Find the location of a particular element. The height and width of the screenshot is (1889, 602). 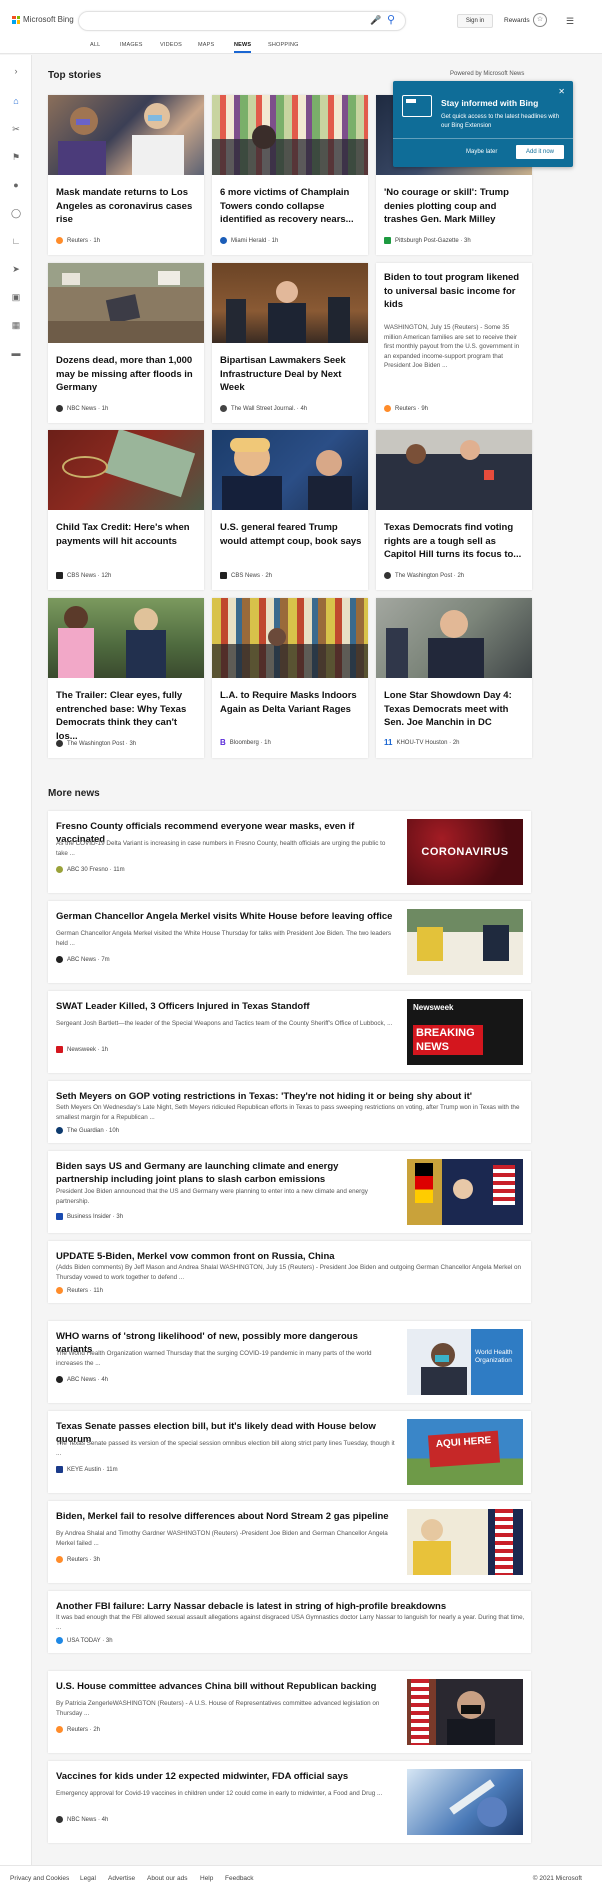

maybe-later-button: Maybe later is located at coordinates (481, 152).